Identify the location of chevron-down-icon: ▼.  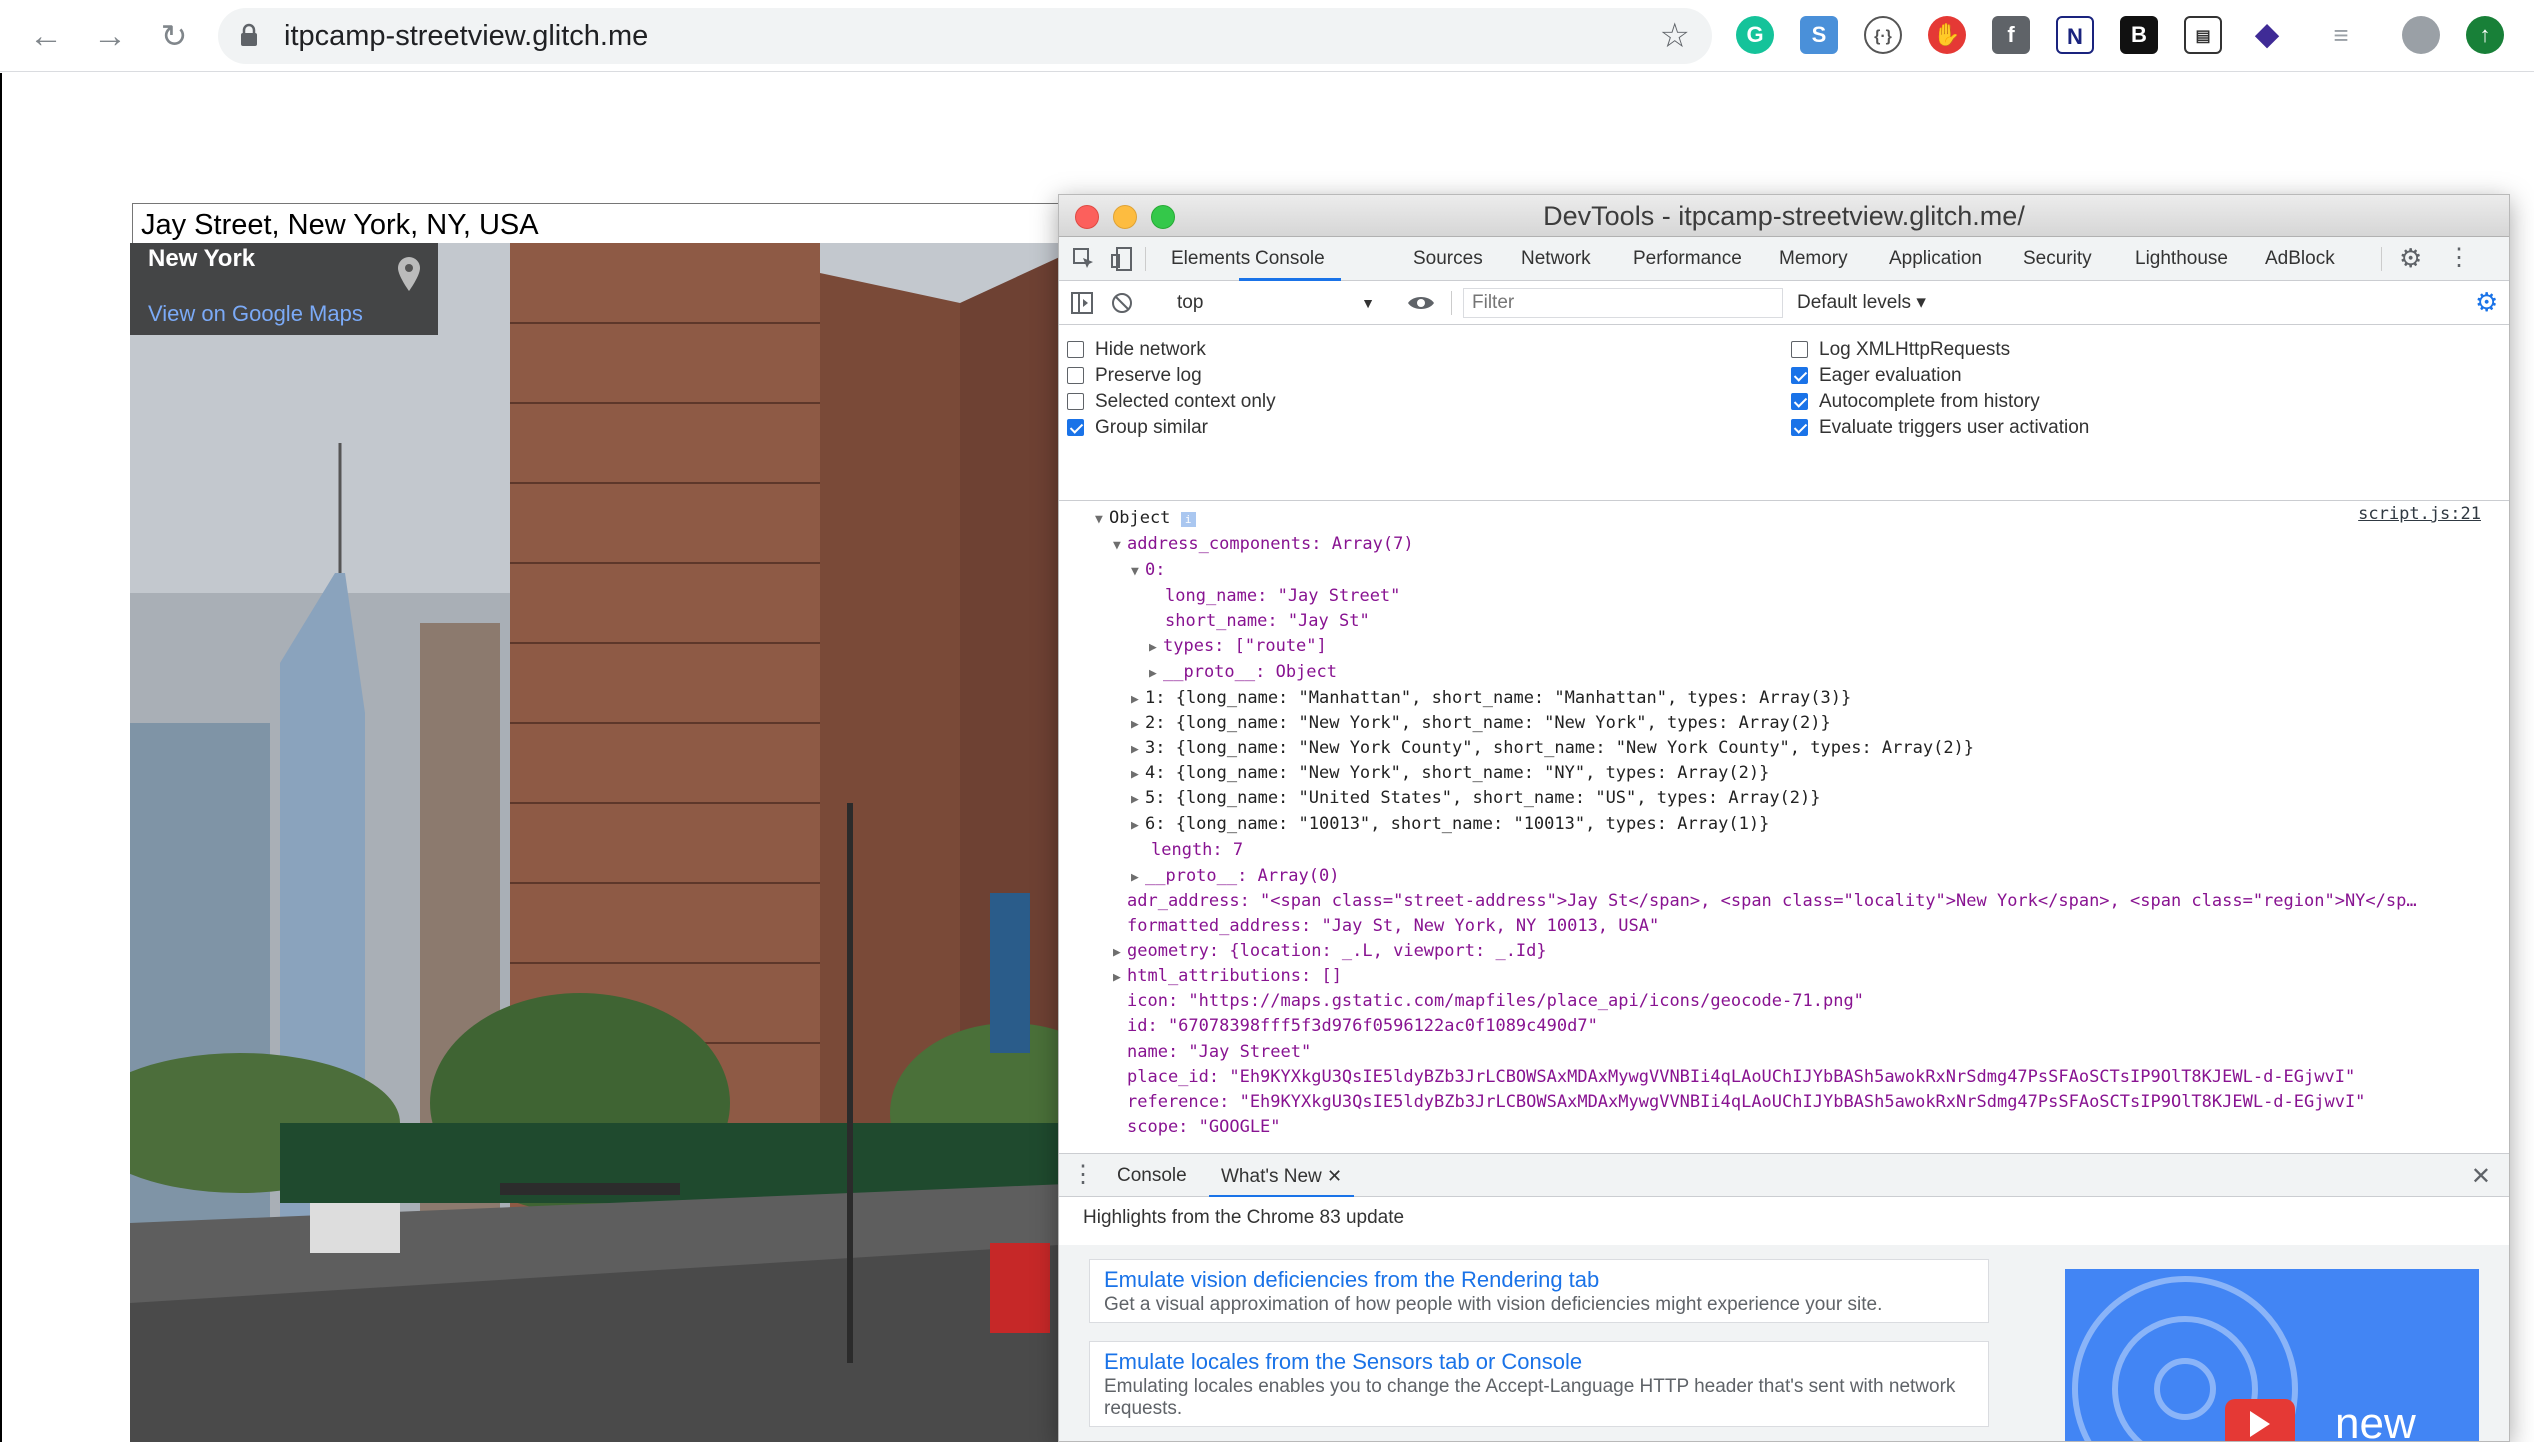
(1368, 303).